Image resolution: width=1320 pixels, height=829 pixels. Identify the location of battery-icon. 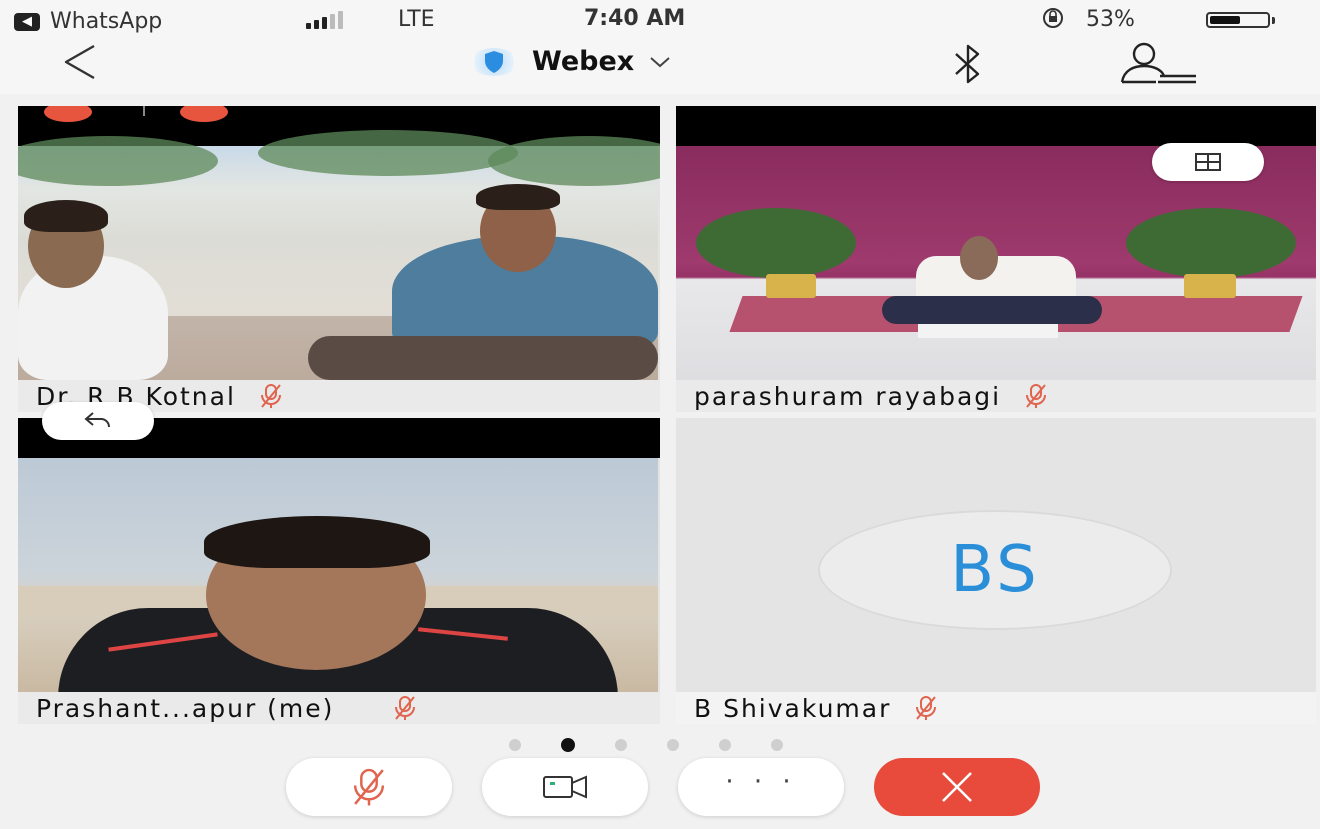
(1238, 20).